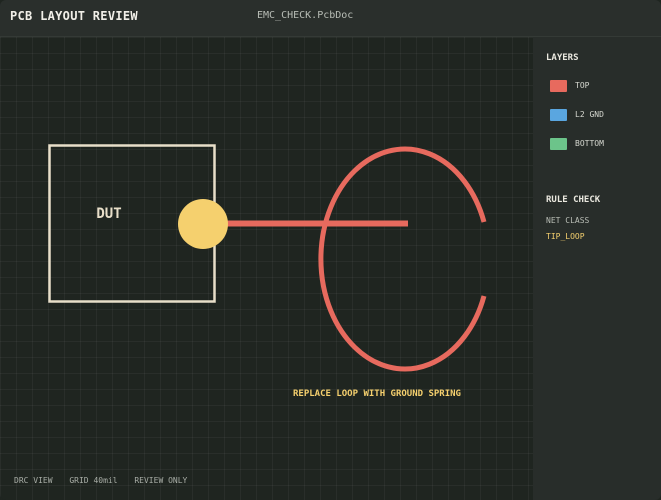 The height and width of the screenshot is (500, 661). Describe the element at coordinates (93, 480) in the screenshot. I see `status-grid-size: GRID 40mil` at that location.